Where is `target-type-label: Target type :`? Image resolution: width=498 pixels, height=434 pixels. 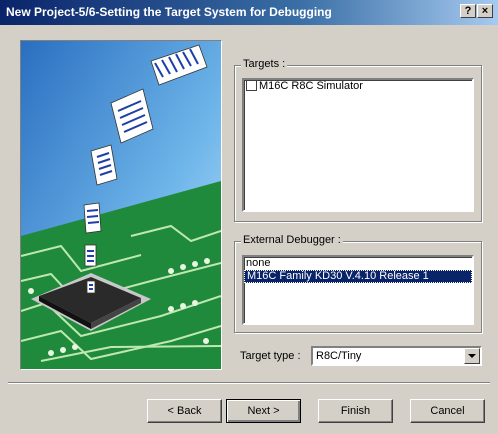
target-type-label: Target type : is located at coordinates (270, 356).